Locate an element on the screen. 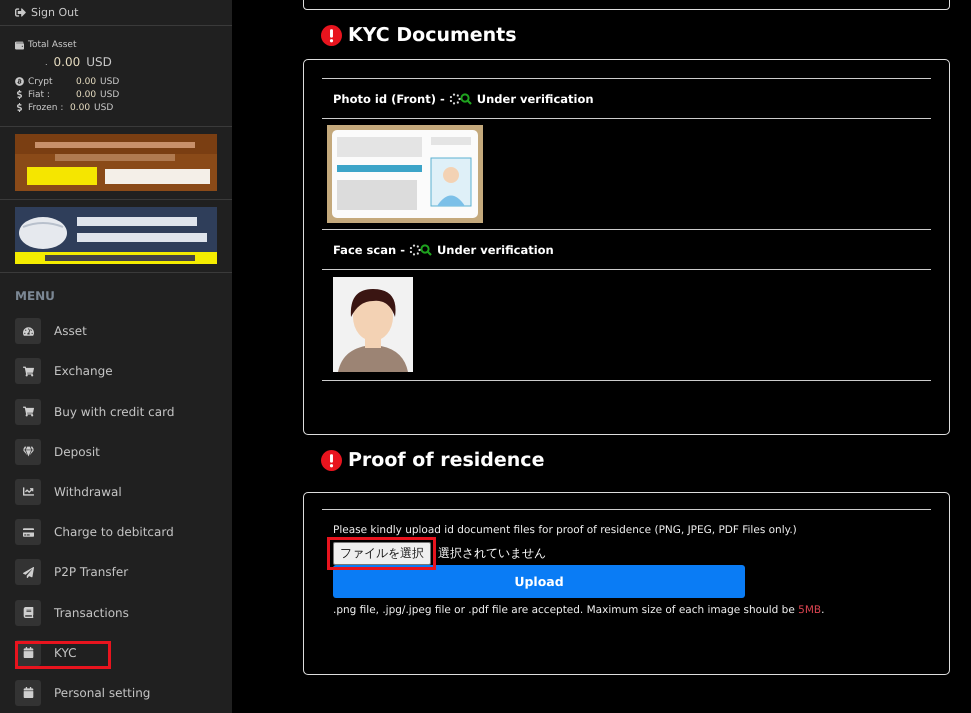 This screenshot has height=713, width=971. paper-plane-icon is located at coordinates (28, 572).